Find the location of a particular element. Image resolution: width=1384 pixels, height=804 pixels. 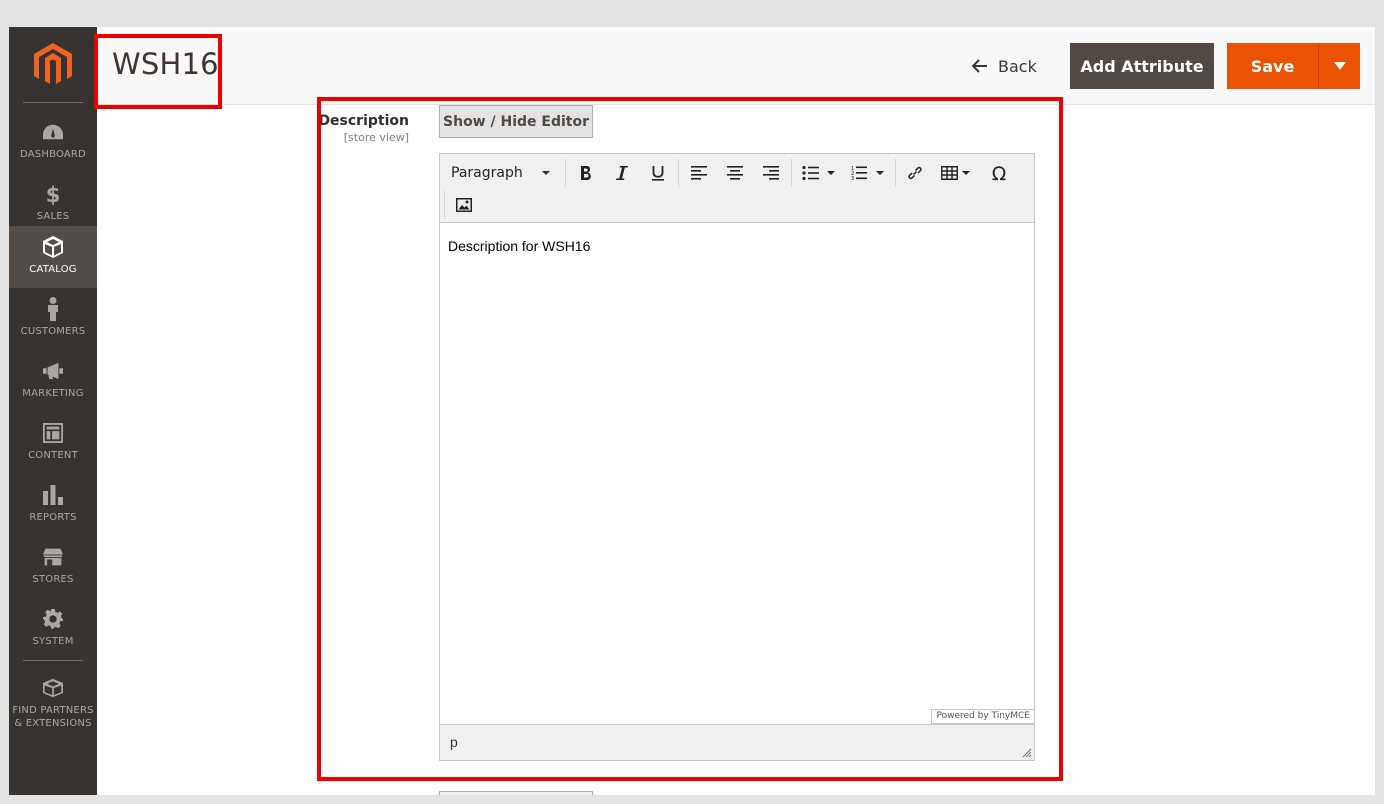

sidebar-item-label: STORES is located at coordinates (53, 579).